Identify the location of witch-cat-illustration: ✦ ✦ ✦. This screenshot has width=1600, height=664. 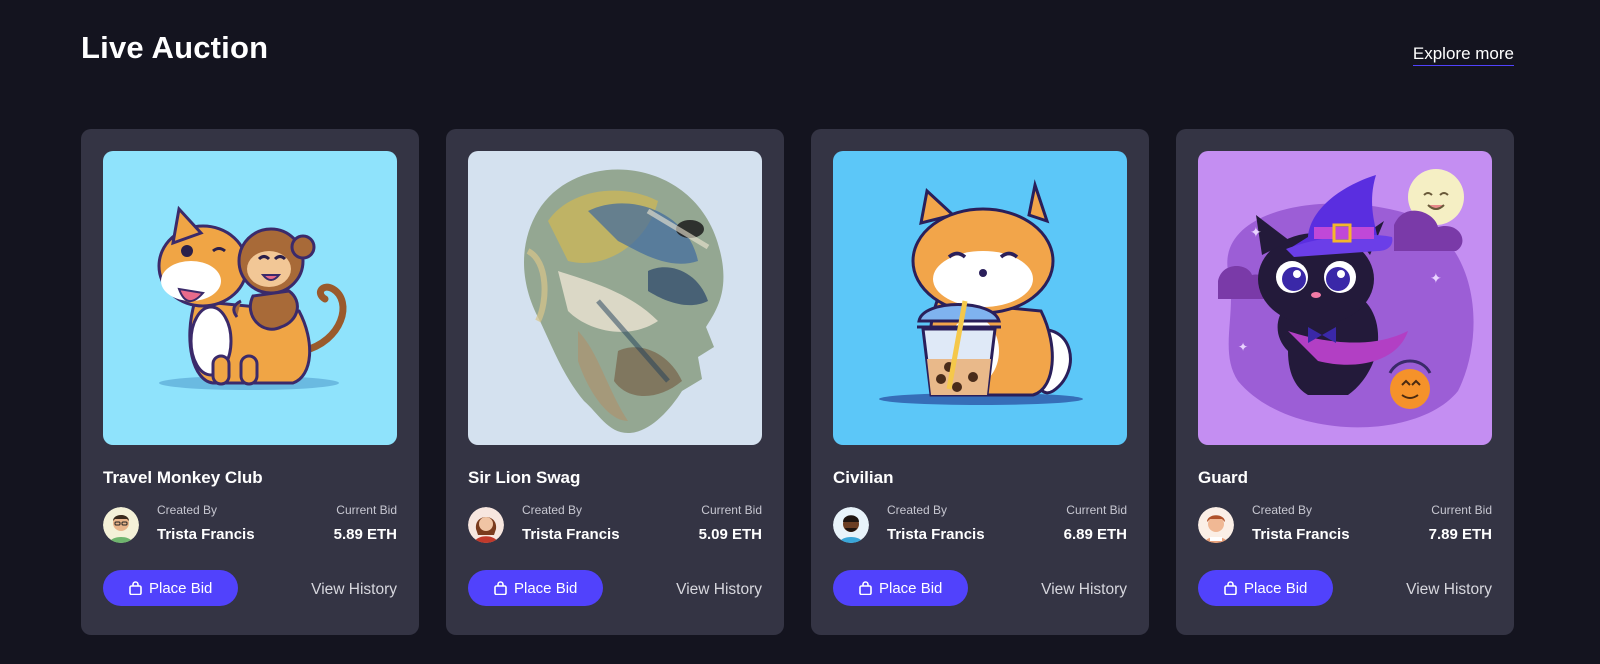
(1345, 298).